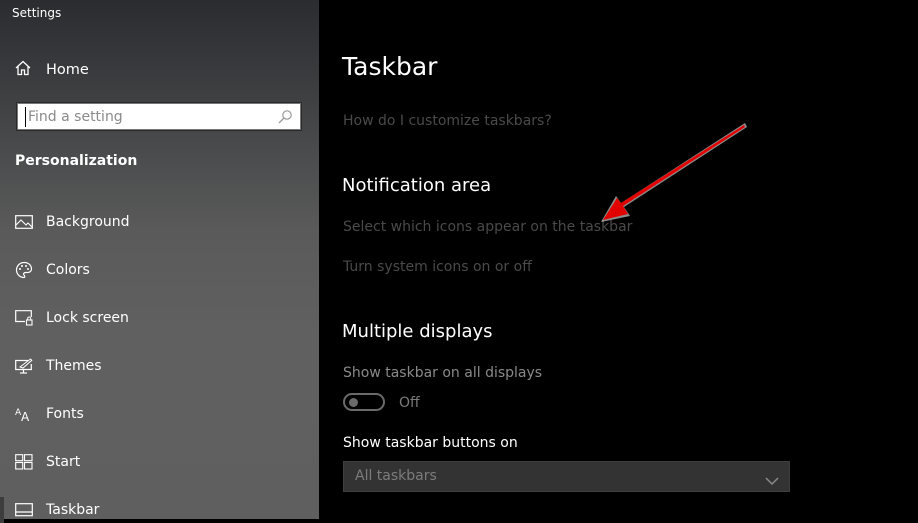 This screenshot has height=523, width=918. I want to click on start-icon, so click(24, 462).